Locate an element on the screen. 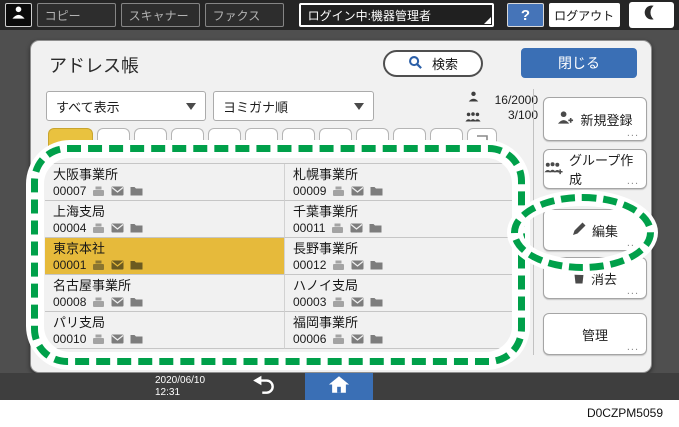  tab-scanner: スキャナー is located at coordinates (160, 15).